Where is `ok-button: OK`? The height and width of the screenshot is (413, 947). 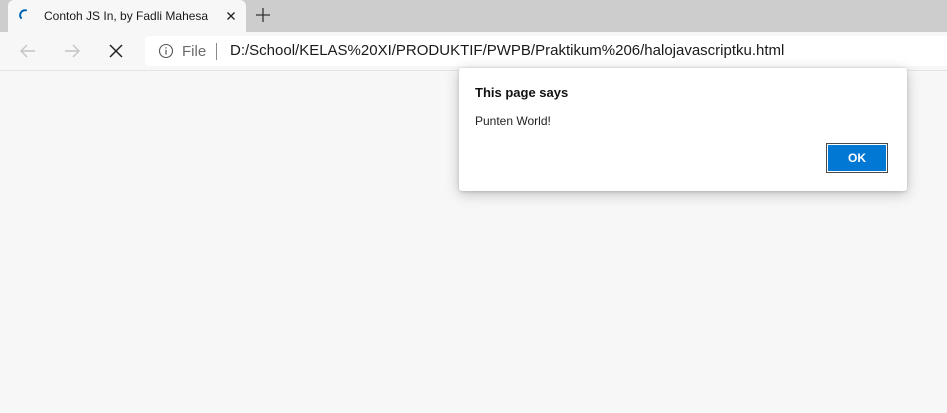 ok-button: OK is located at coordinates (857, 158).